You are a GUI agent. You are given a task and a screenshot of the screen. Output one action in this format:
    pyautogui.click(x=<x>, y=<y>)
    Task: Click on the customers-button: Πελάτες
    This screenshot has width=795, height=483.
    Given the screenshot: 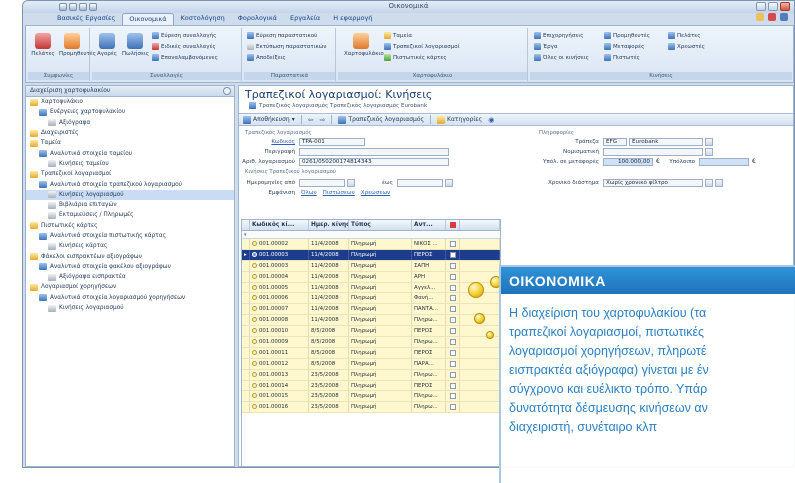 What is the action you would take?
    pyautogui.click(x=43, y=49)
    